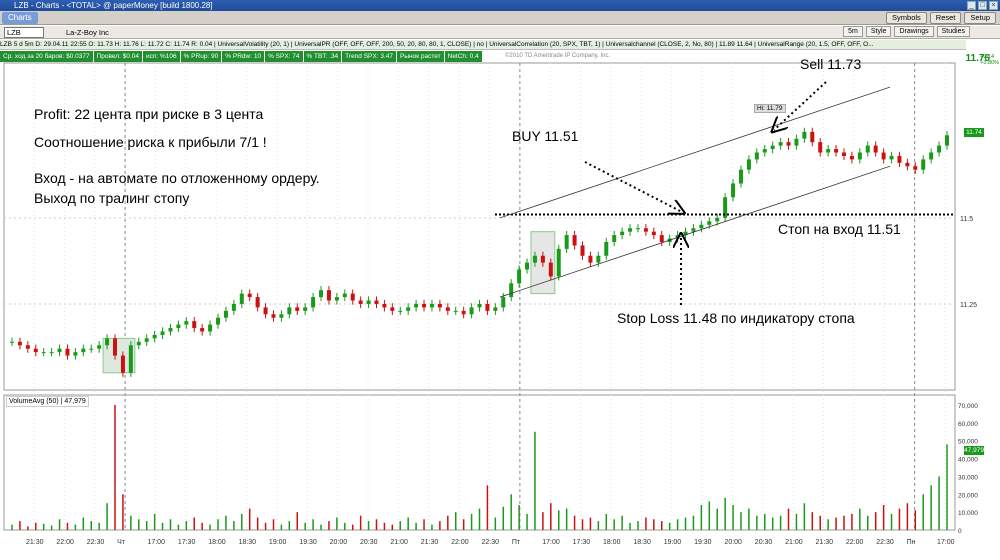  Describe the element at coordinates (911, 542) in the screenshot. I see `time-tick-label: Пн` at that location.